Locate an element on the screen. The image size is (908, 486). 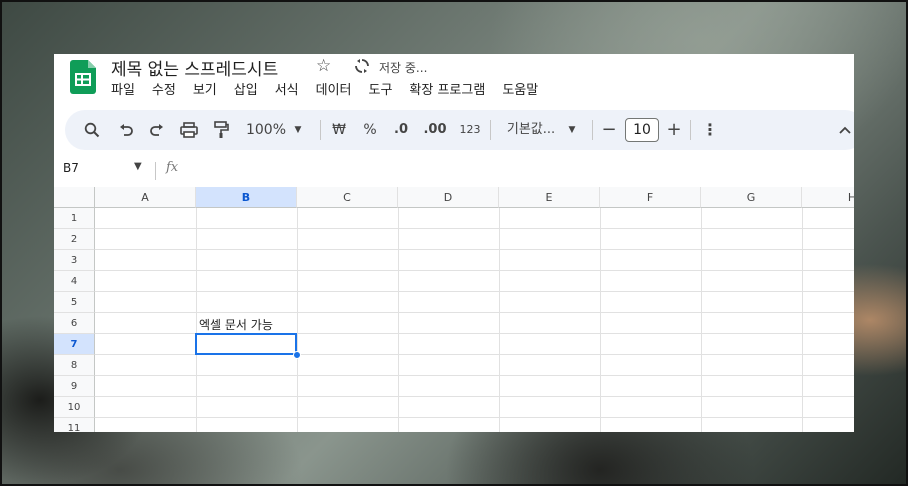
row-header-2: 2 is located at coordinates (74, 239).